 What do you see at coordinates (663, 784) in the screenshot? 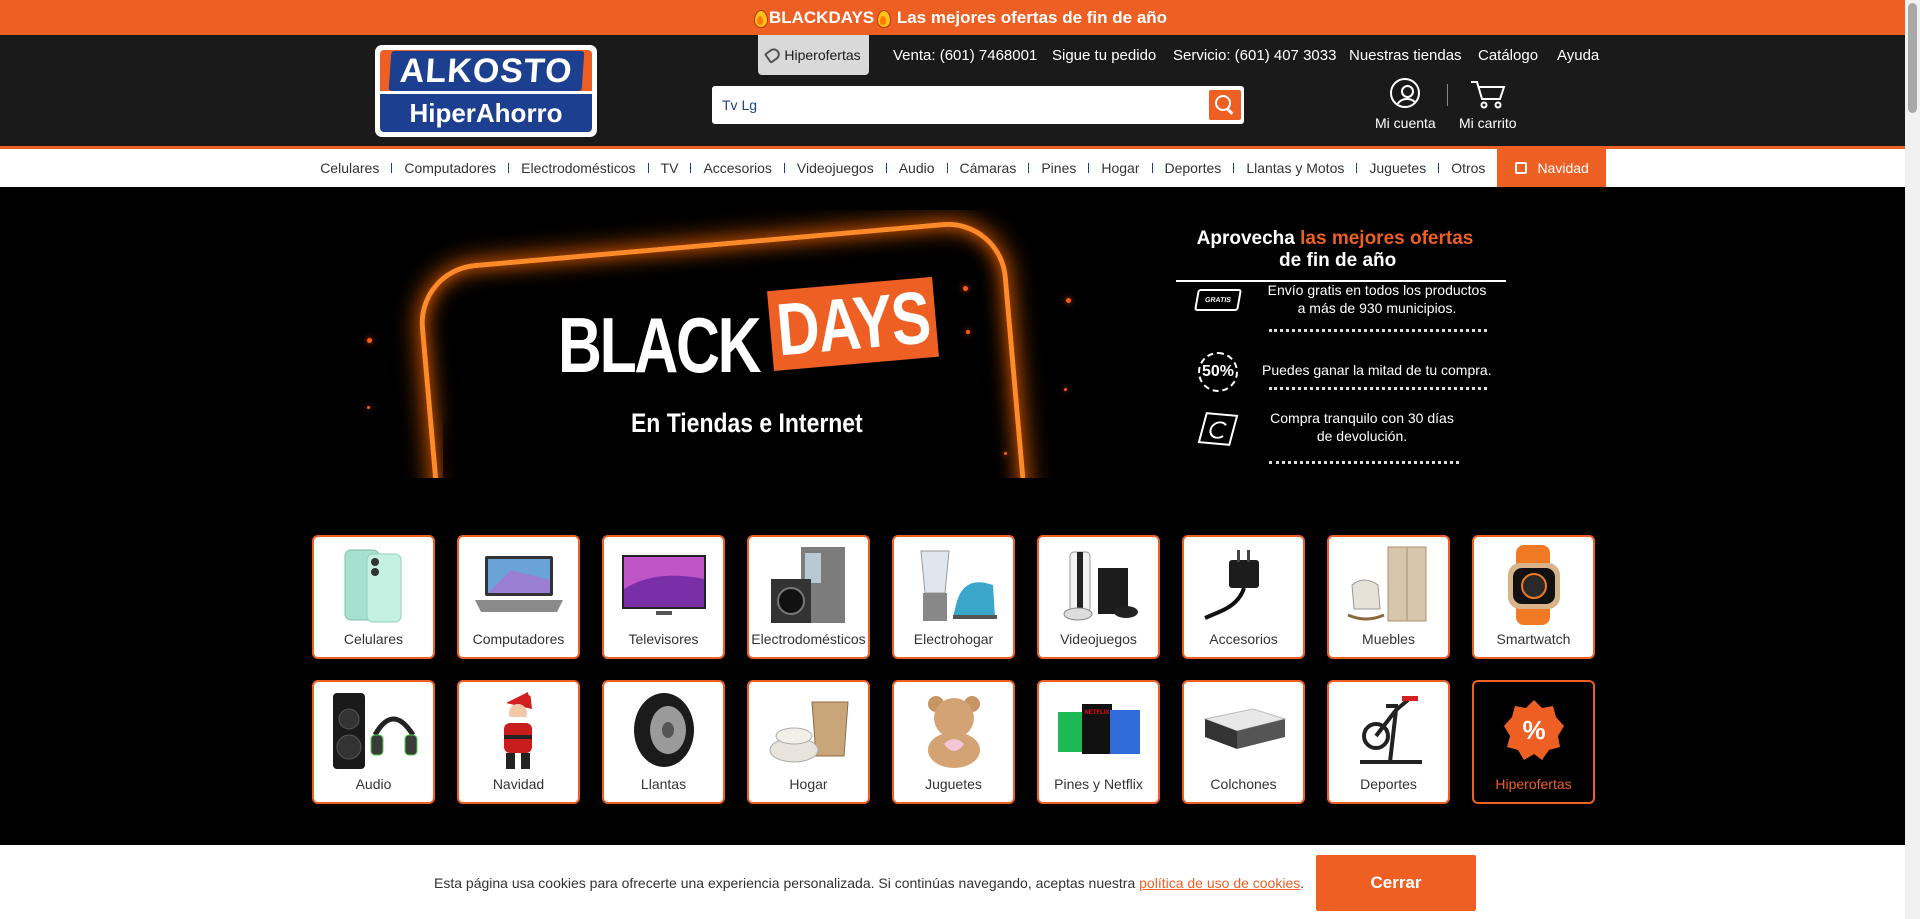
I see `tile-label: Llantas` at bounding box center [663, 784].